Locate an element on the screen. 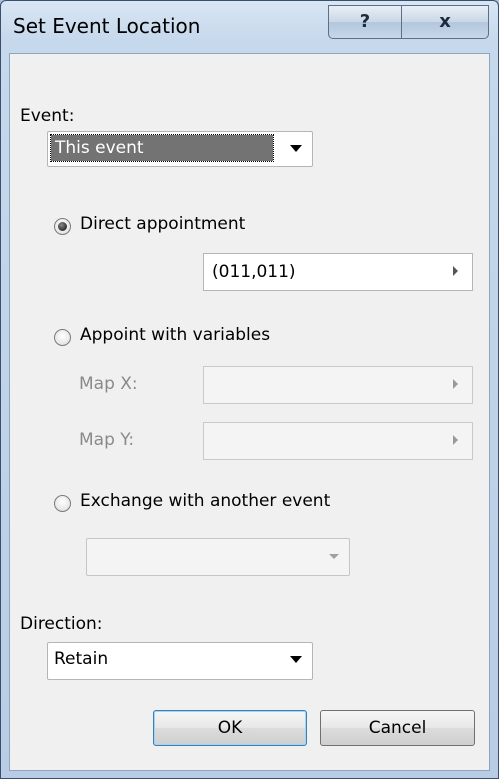 The width and height of the screenshot is (499, 779). close-icon: x is located at coordinates (445, 21).